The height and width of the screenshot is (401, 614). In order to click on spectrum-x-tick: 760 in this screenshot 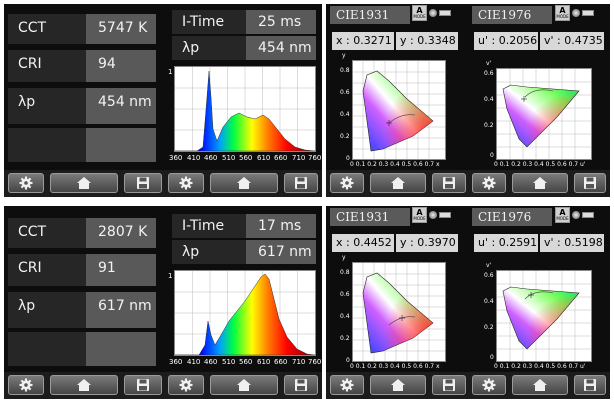, I will do `click(315, 362)`.